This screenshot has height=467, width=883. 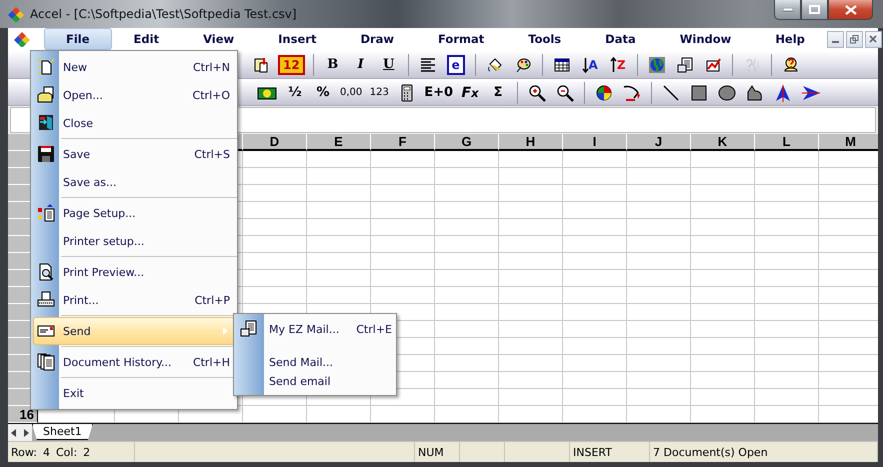 I want to click on menu-item: Exit, so click(x=134, y=393).